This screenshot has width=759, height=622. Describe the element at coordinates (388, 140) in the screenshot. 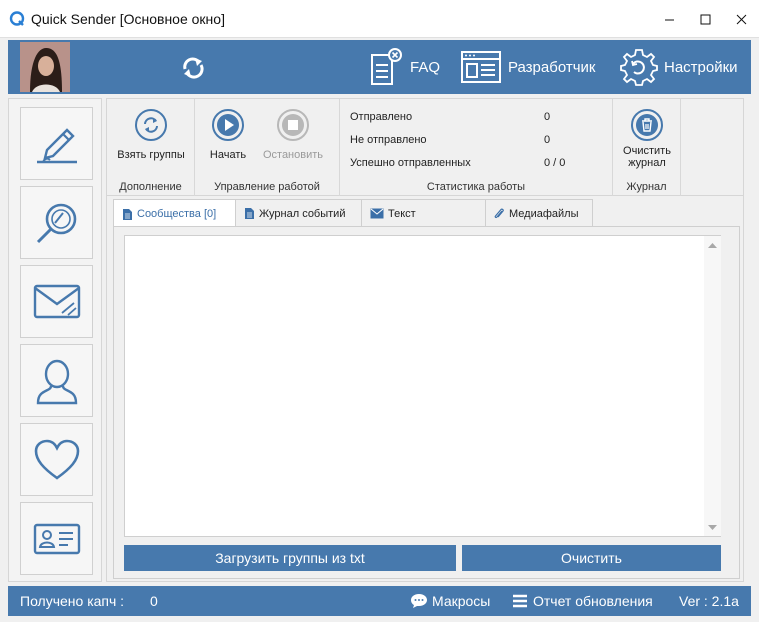

I see `stat-not-sent-label: Не отправлено` at that location.